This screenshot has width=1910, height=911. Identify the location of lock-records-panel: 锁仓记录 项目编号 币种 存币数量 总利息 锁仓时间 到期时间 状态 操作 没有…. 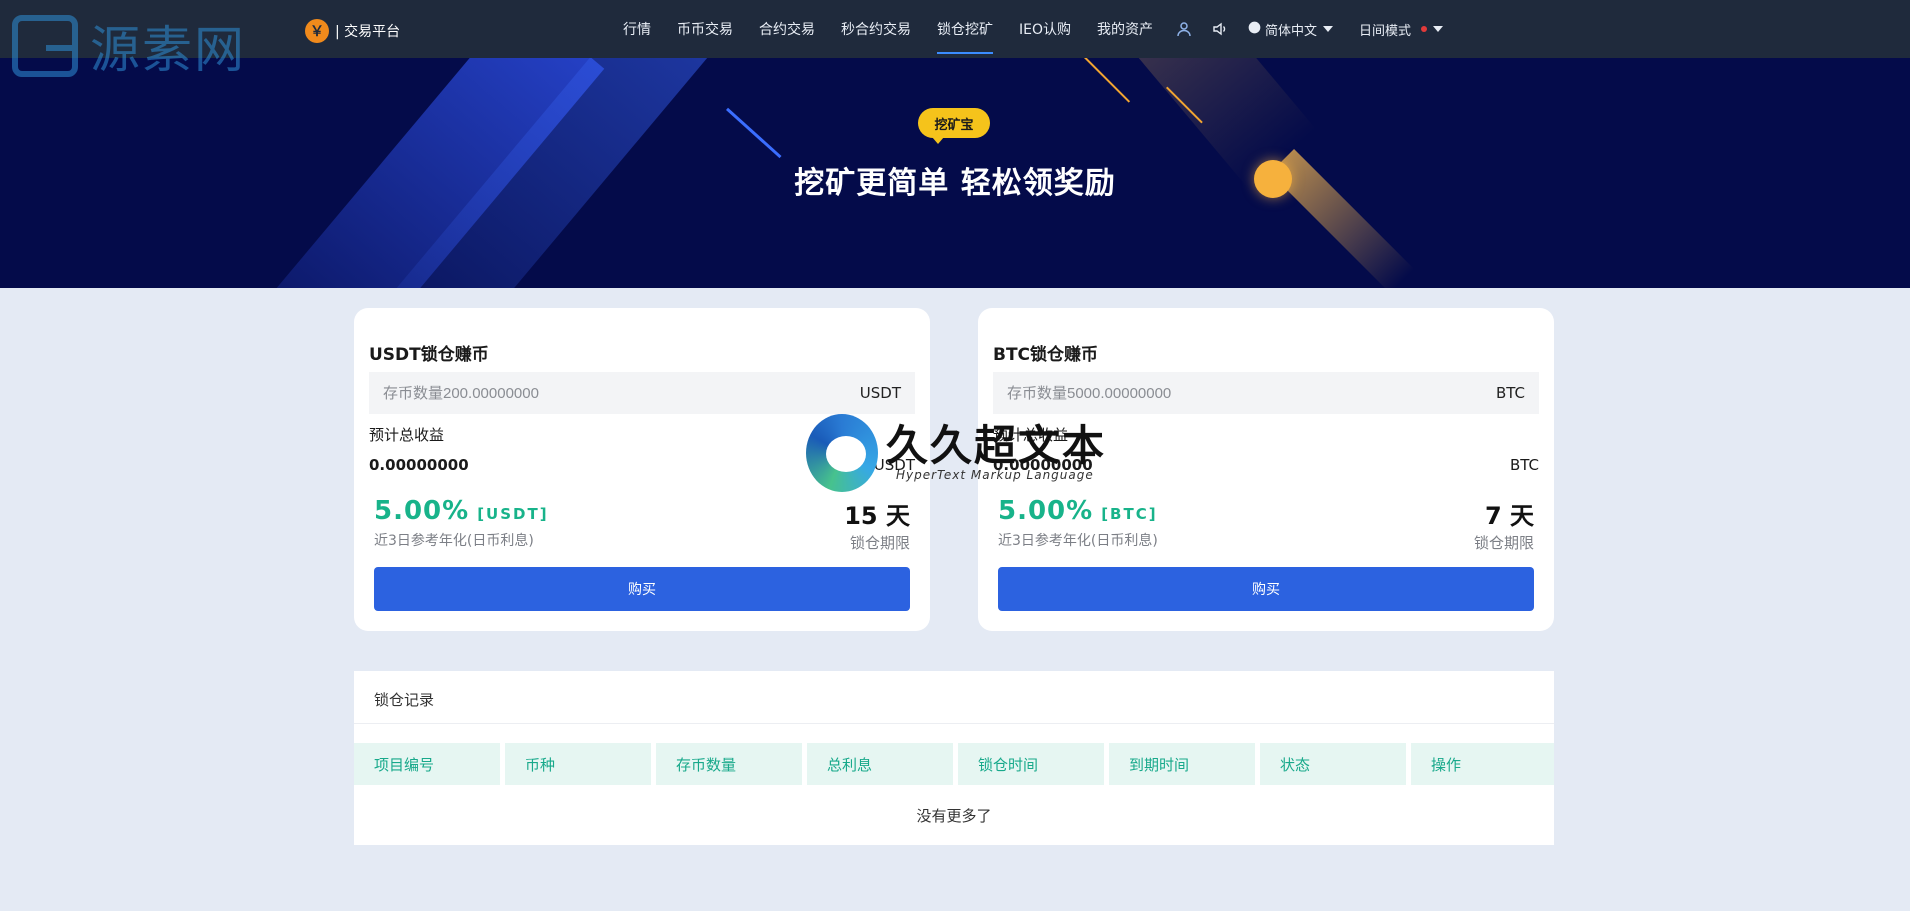
(954, 758).